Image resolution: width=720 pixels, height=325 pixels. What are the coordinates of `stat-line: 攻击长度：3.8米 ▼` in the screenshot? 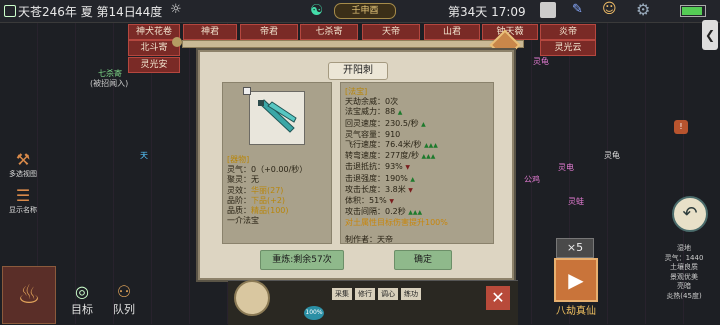 It's located at (379, 189).